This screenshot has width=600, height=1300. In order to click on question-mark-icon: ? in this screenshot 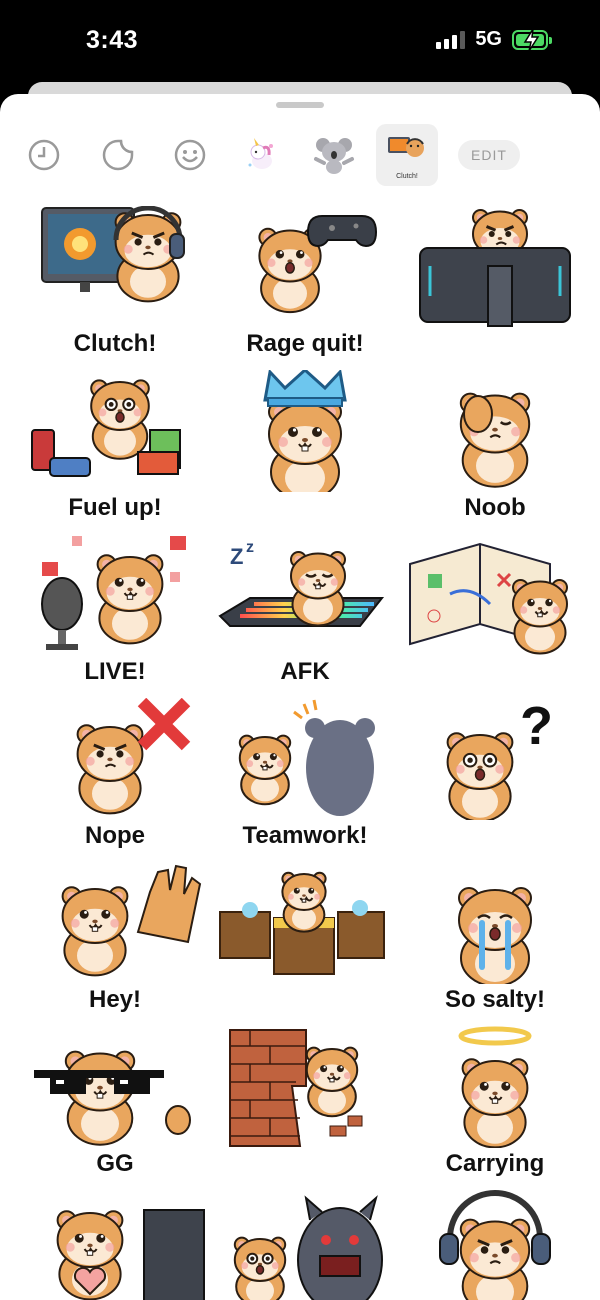, I will do `click(536, 727)`.